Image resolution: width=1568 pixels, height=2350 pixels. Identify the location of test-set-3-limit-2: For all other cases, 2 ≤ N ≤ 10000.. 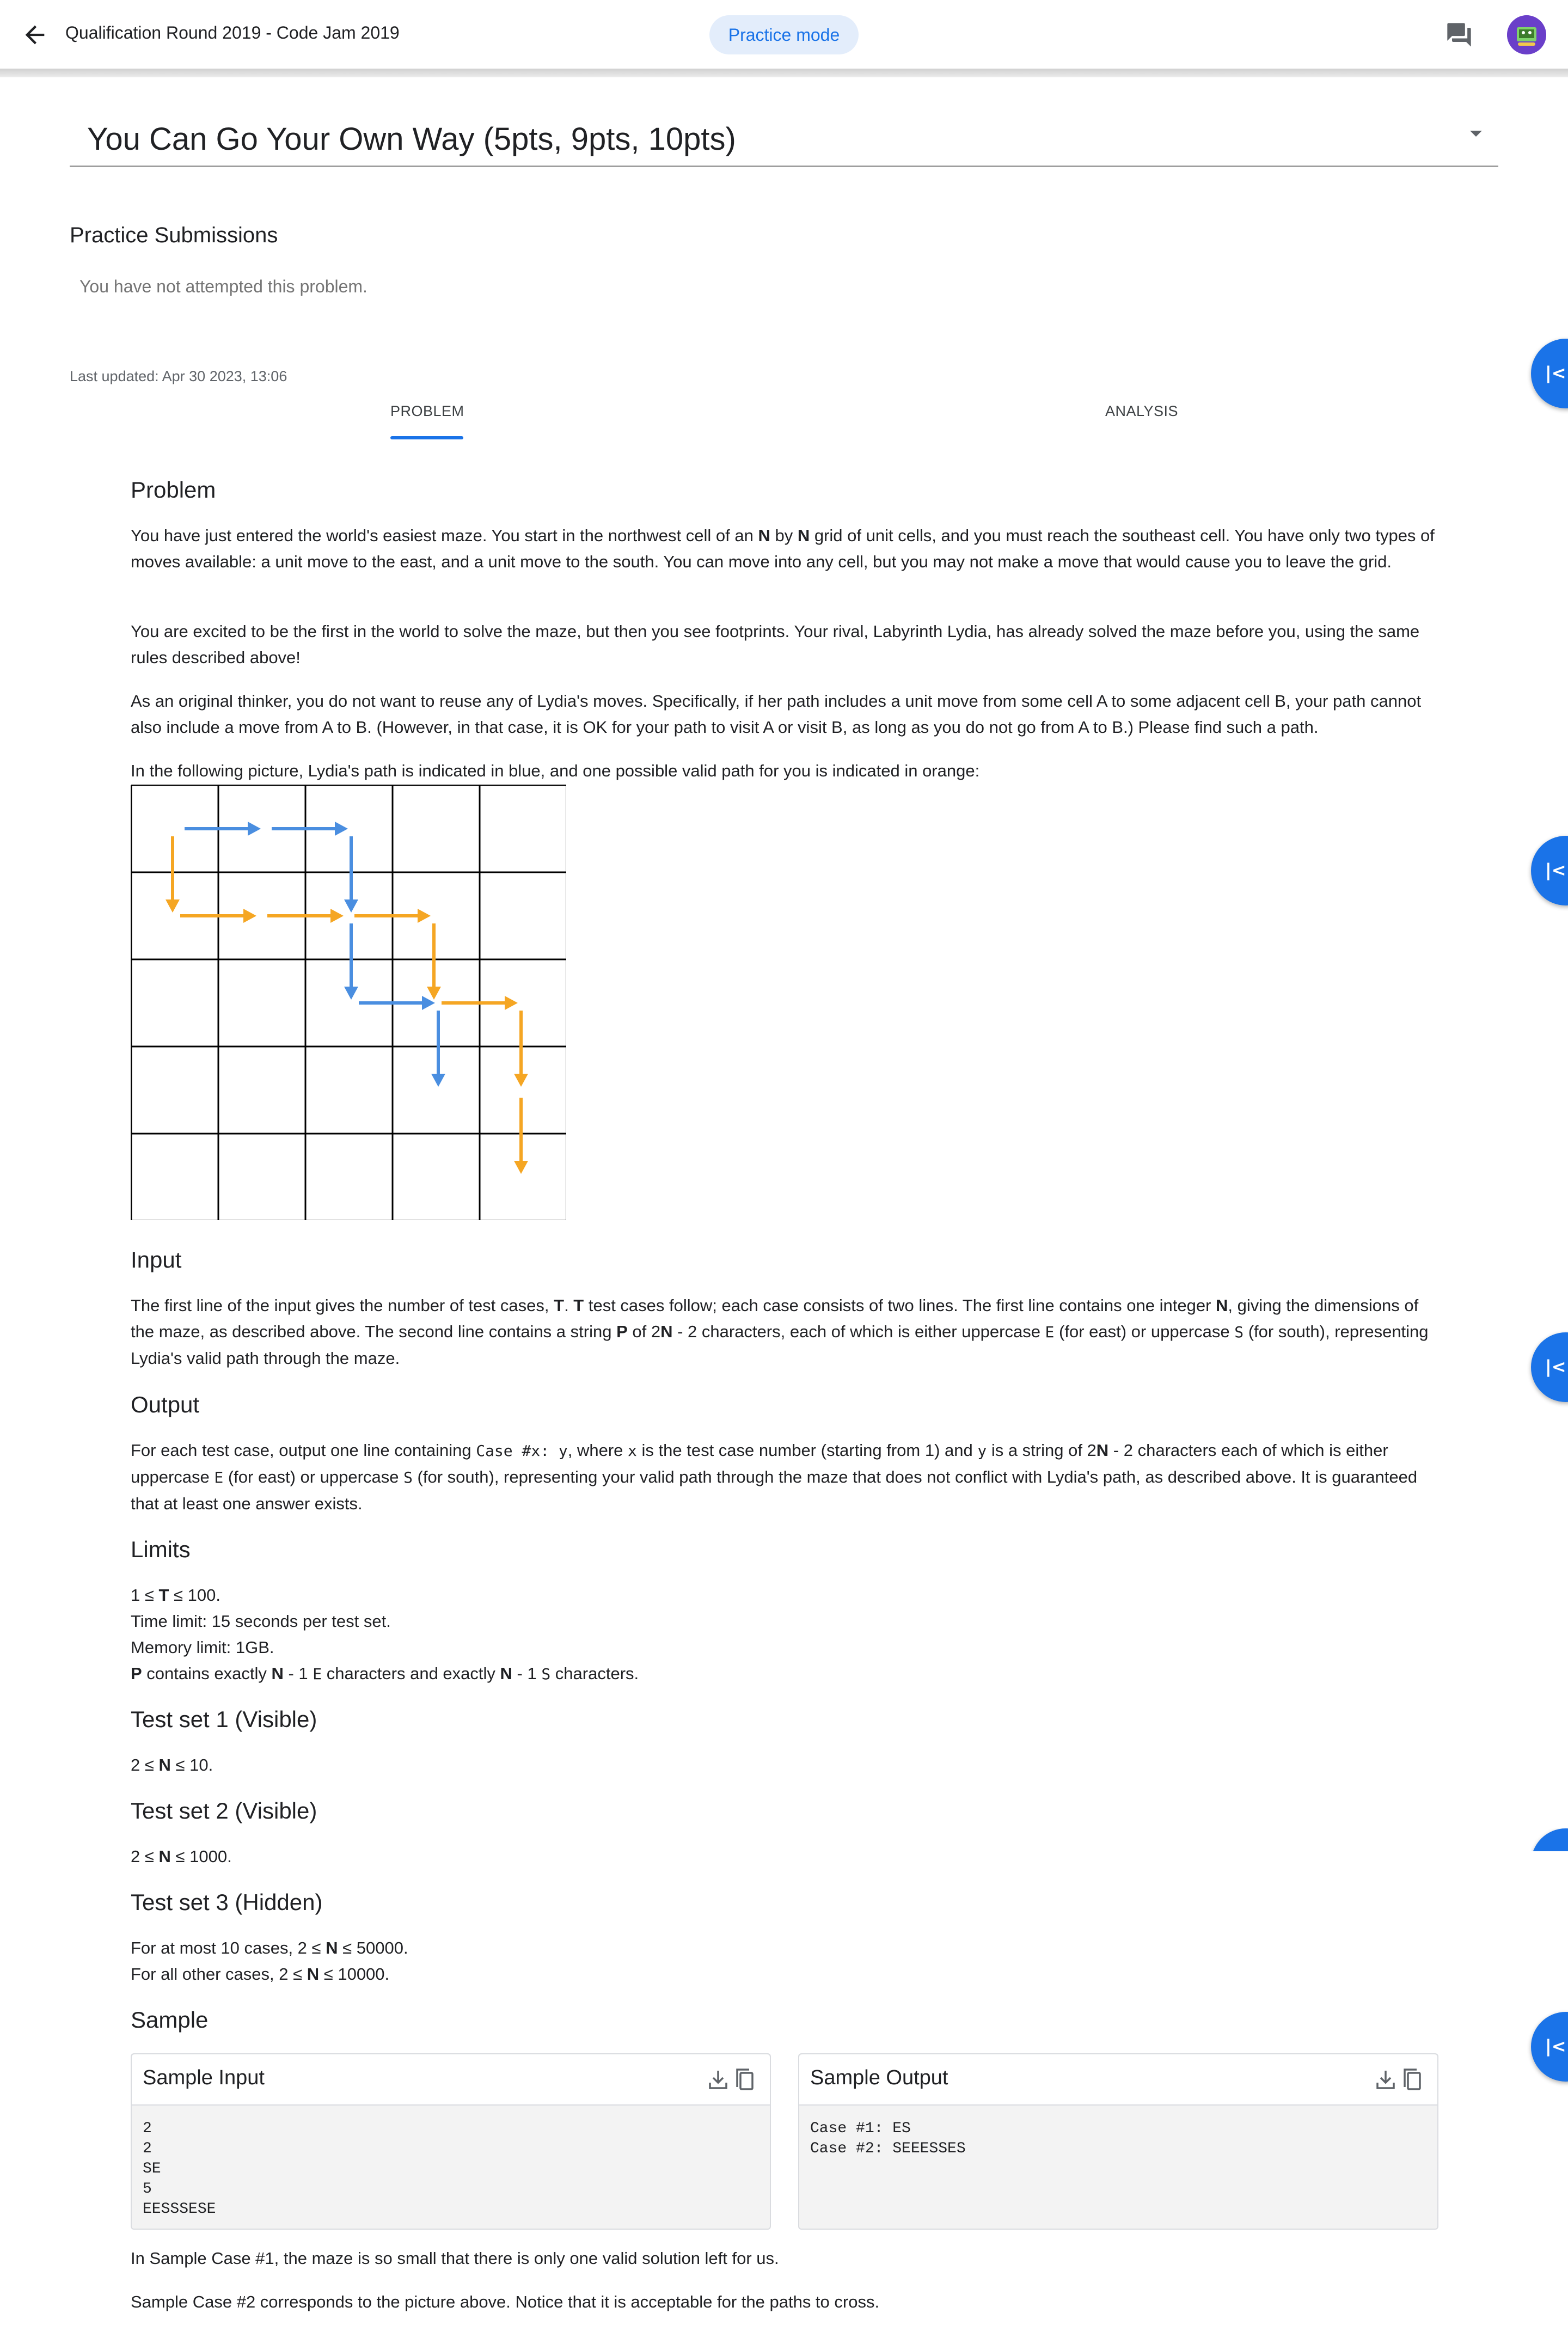
(260, 1974).